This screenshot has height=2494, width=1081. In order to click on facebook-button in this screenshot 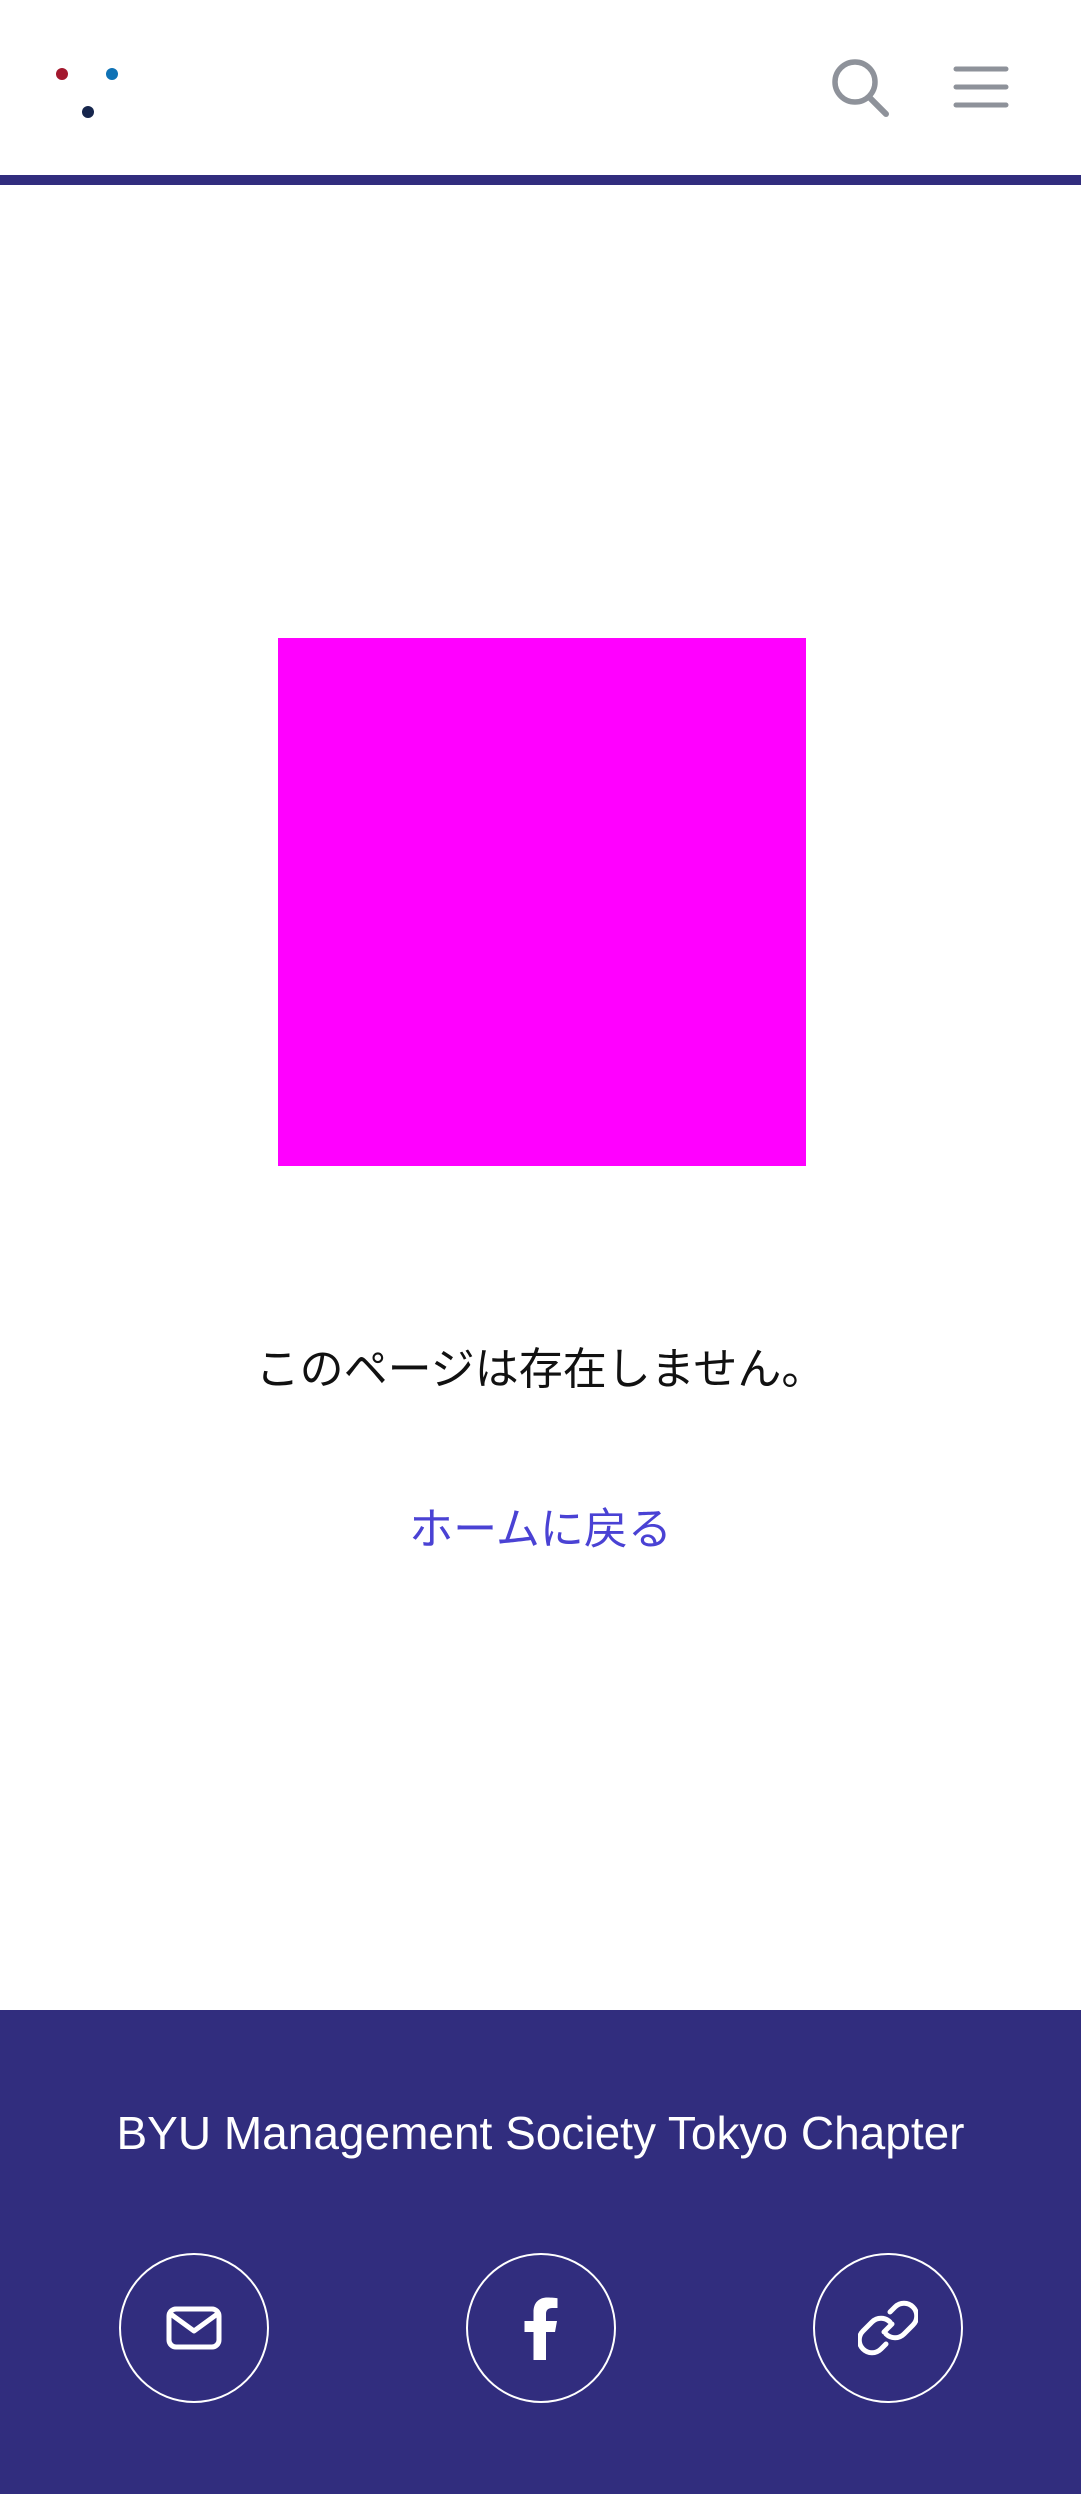, I will do `click(541, 2328)`.